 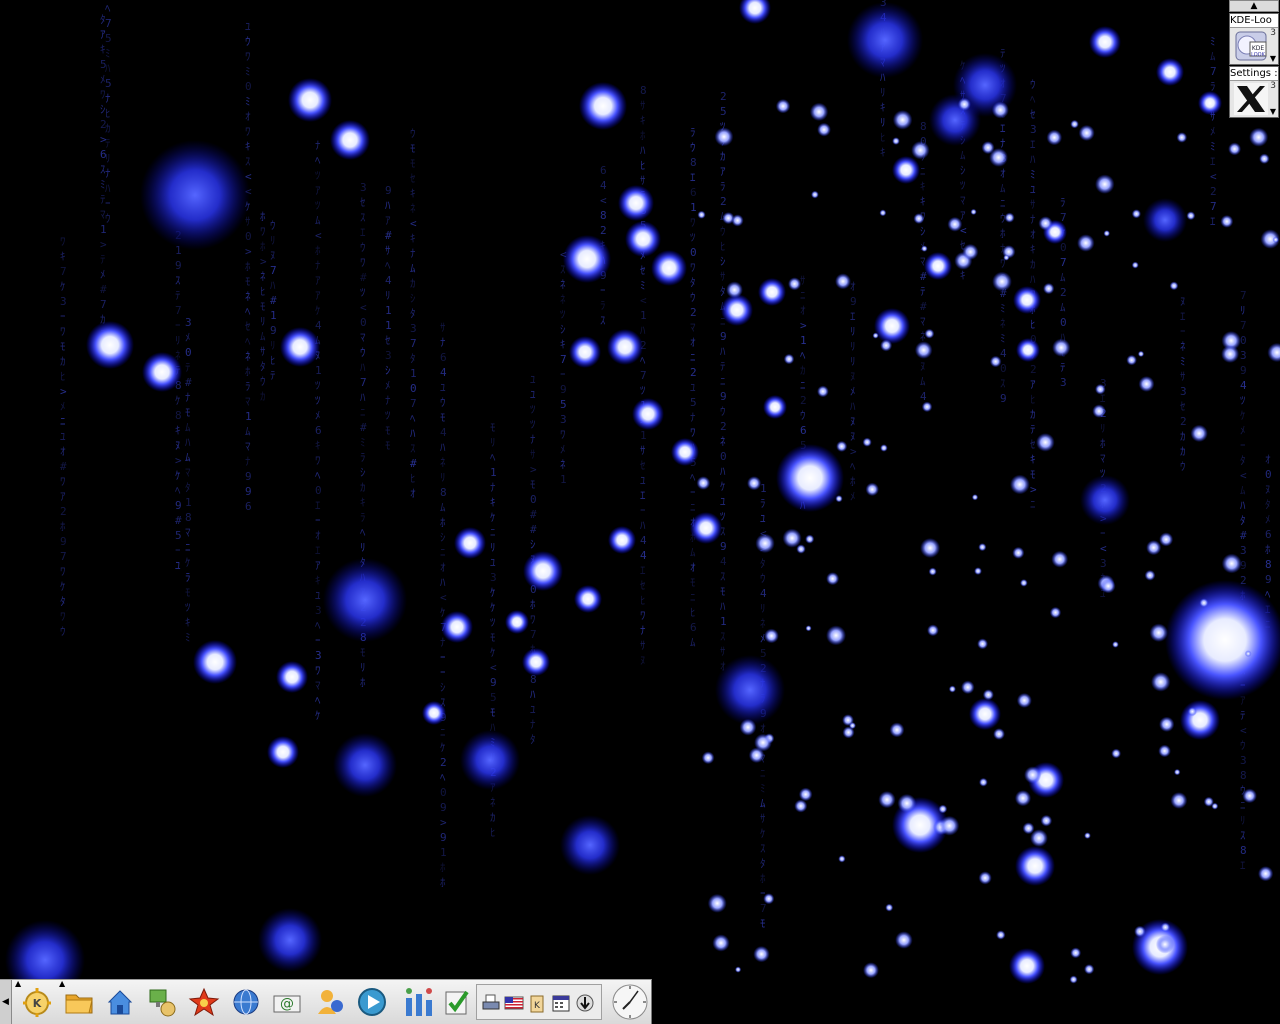 I want to click on svg-text: 7, so click(x=178, y=310).